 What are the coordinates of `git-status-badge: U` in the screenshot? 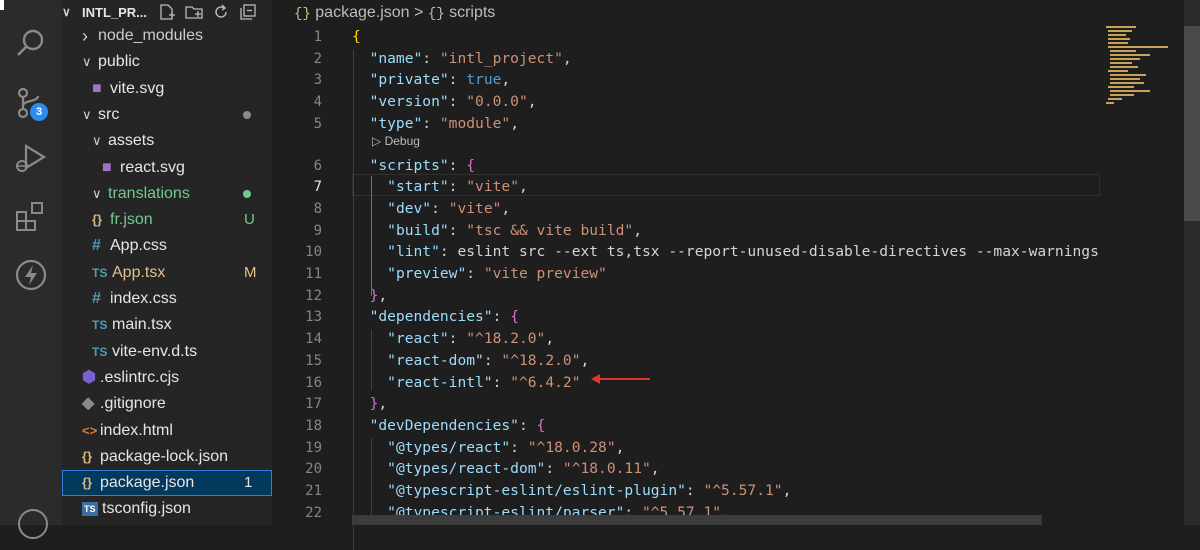 It's located at (249, 220).